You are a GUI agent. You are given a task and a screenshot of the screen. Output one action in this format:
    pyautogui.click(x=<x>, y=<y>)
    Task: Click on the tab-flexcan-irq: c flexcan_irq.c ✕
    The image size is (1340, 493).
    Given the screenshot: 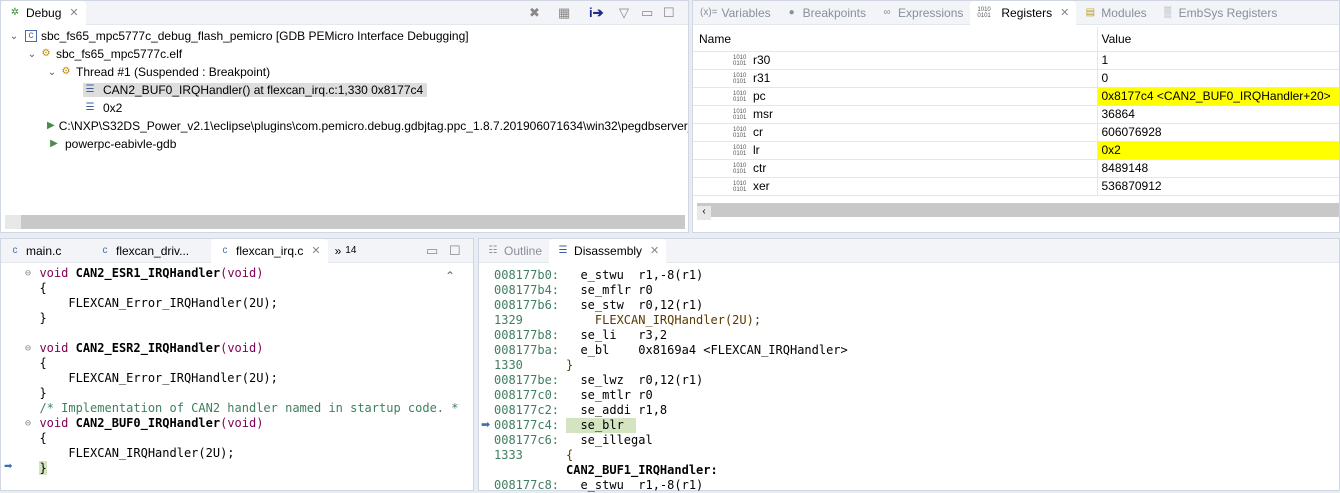 What is the action you would take?
    pyautogui.click(x=269, y=250)
    